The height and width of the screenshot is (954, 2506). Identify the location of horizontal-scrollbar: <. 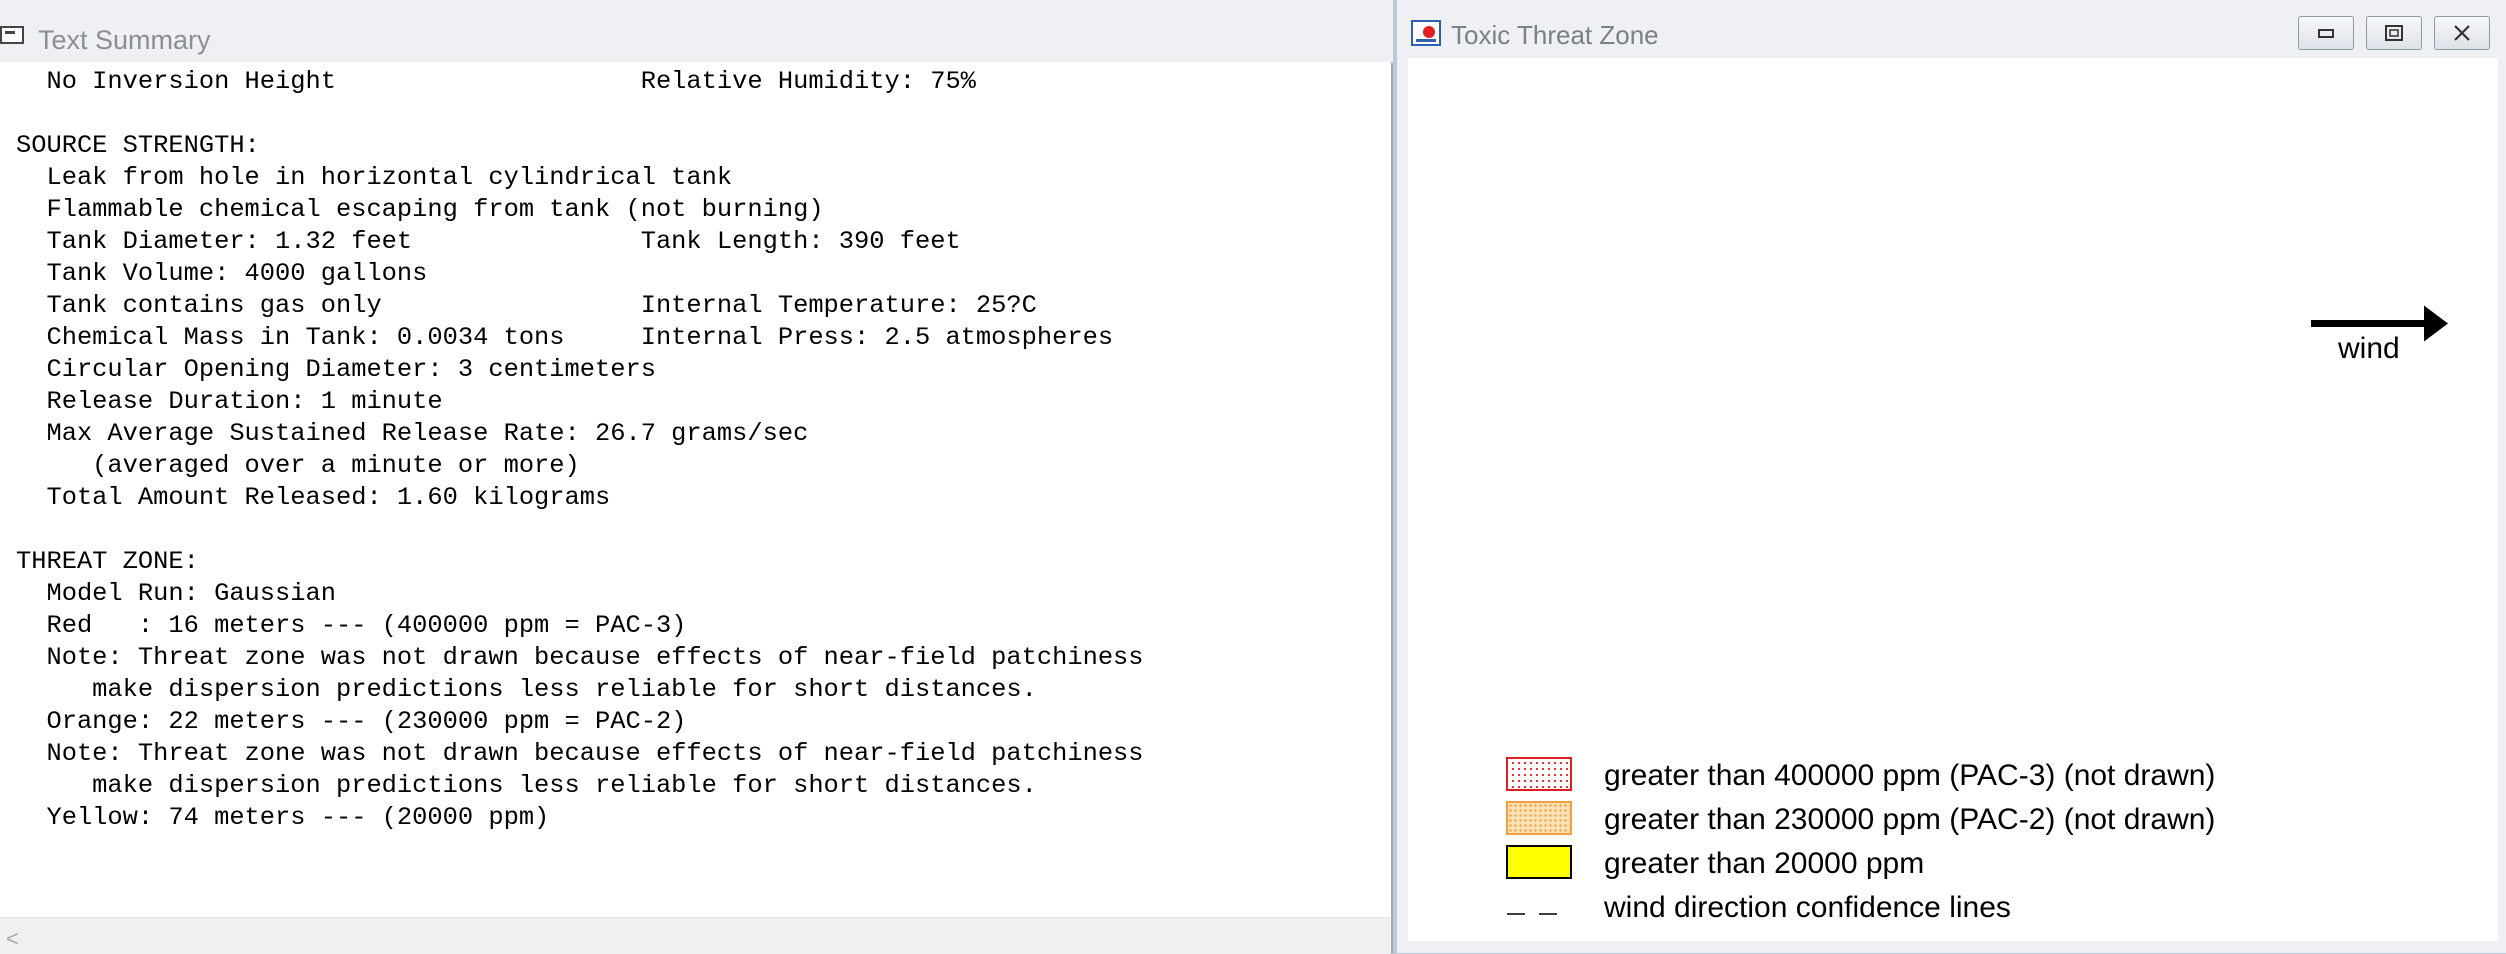
(695, 935).